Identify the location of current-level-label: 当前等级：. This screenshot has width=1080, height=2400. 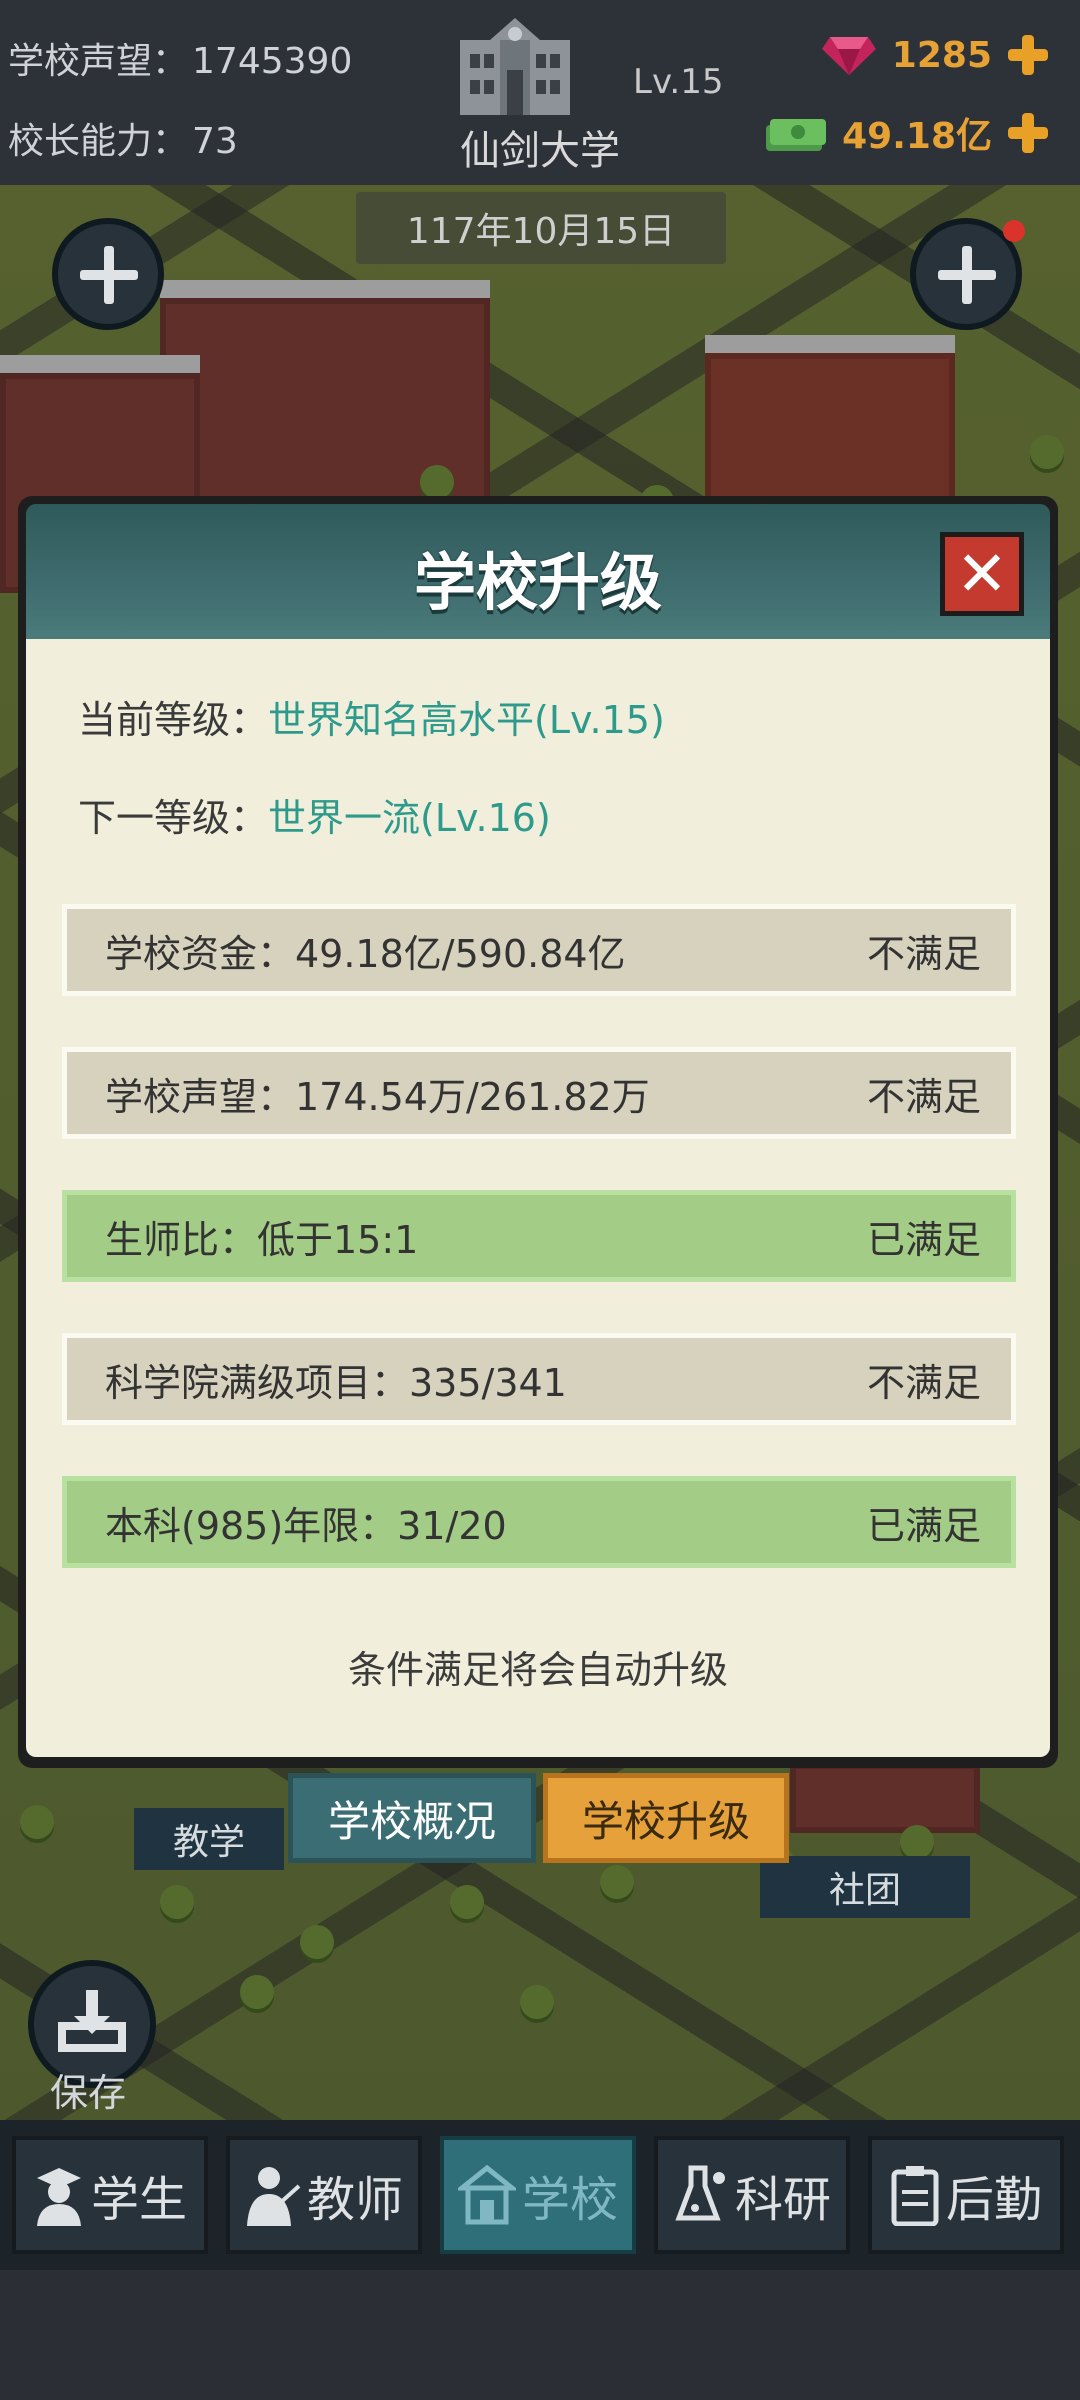
(173, 720).